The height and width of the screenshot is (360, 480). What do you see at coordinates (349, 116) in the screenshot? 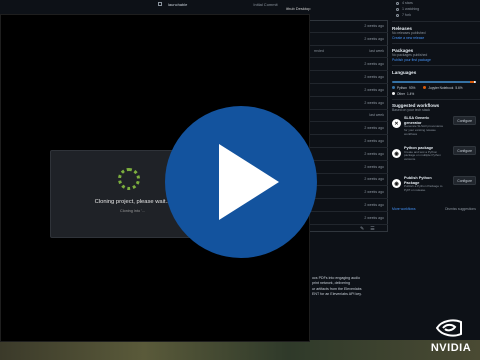
I see `file-row: last week` at bounding box center [349, 116].